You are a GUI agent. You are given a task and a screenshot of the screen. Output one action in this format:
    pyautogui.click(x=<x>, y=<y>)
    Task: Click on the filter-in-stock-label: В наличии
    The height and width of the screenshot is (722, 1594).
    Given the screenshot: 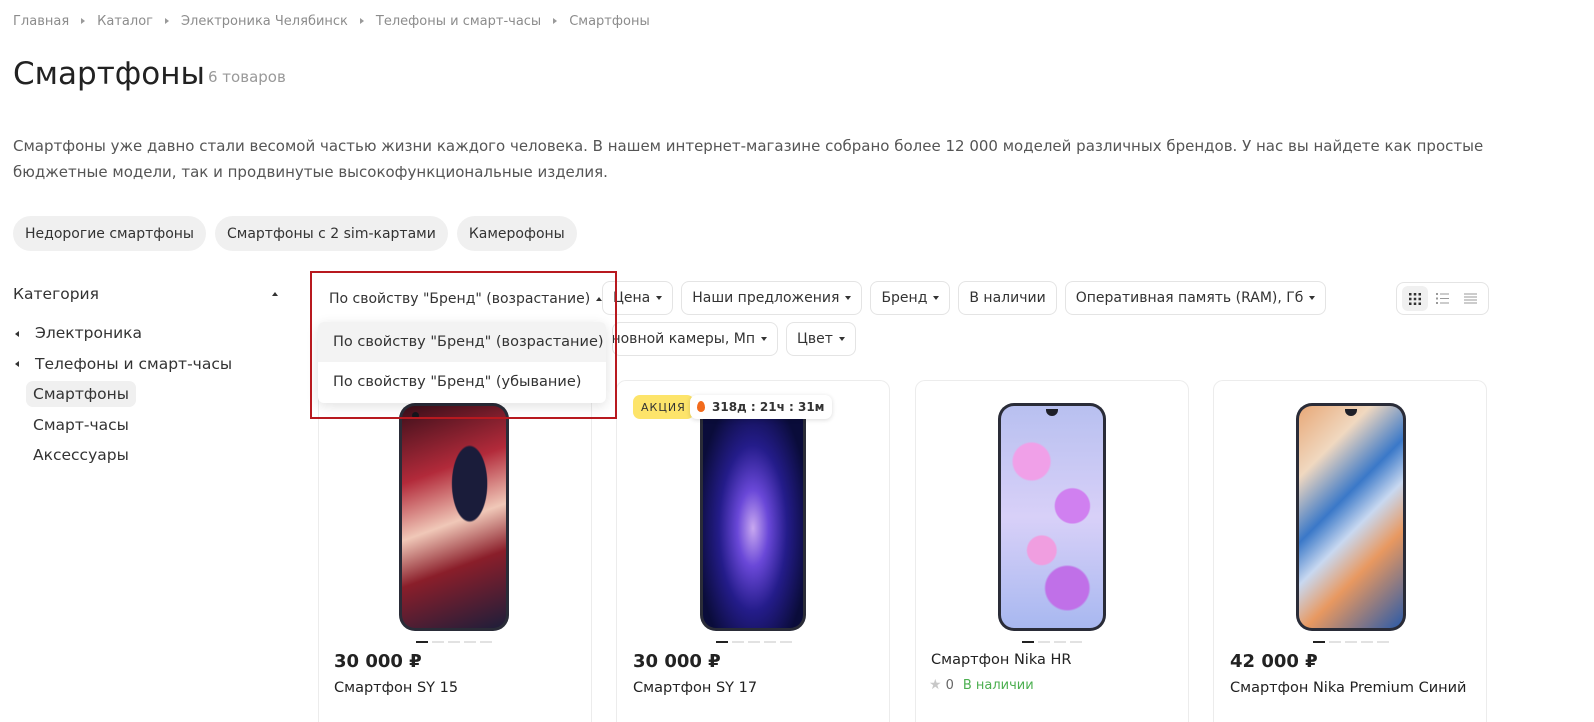 What is the action you would take?
    pyautogui.click(x=1007, y=298)
    